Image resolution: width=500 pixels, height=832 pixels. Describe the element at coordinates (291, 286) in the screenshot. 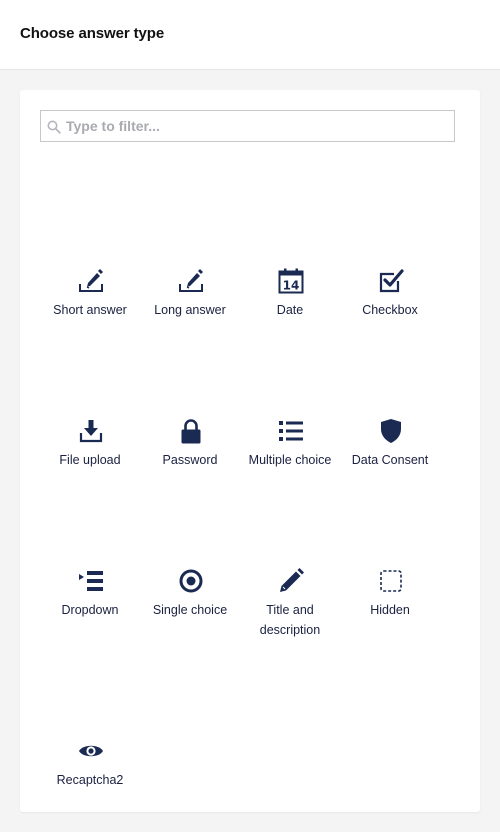

I see `svg-text: 14` at that location.